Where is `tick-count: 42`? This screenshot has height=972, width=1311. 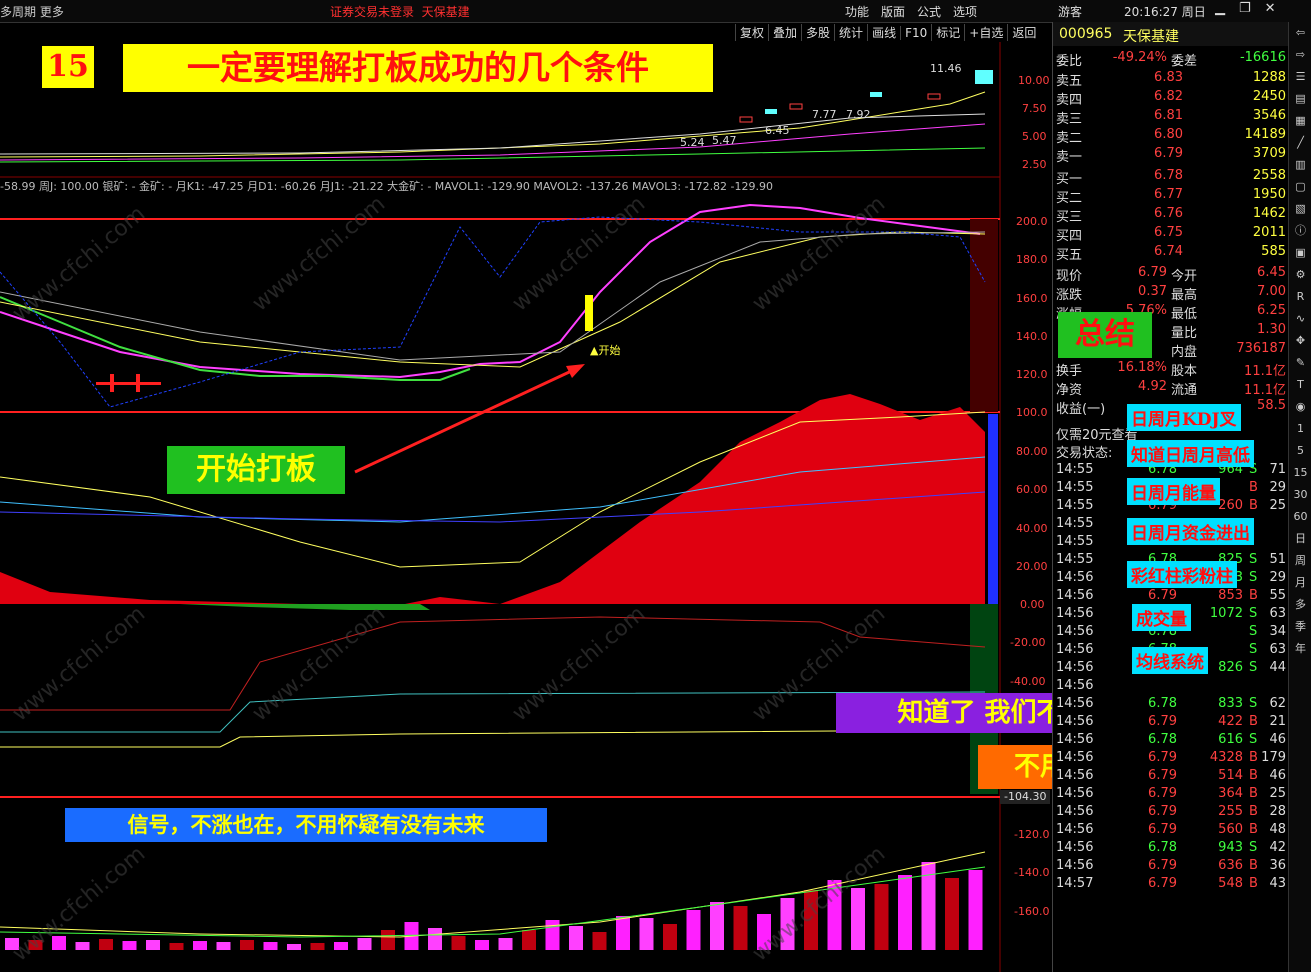
tick-count: 42 is located at coordinates (1277, 847).